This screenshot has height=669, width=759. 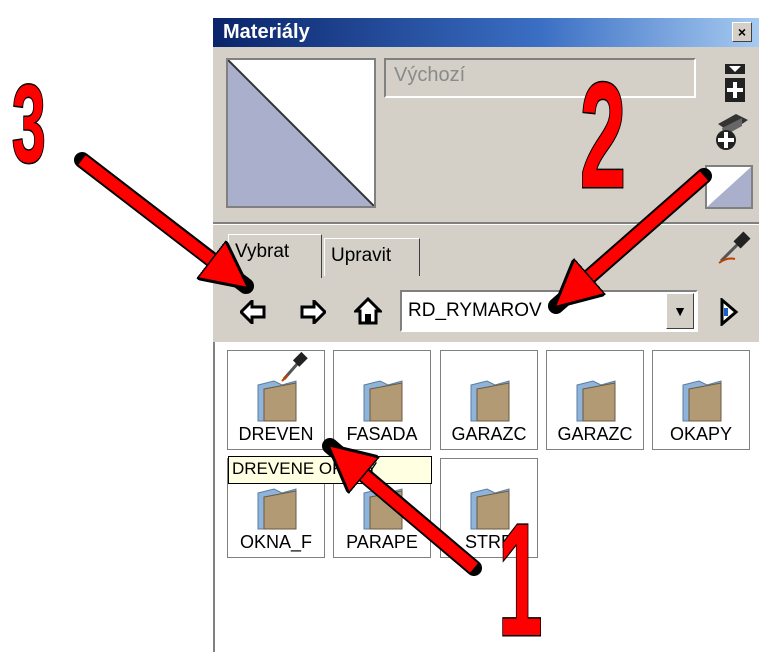 What do you see at coordinates (486, 223) in the screenshot?
I see `divider` at bounding box center [486, 223].